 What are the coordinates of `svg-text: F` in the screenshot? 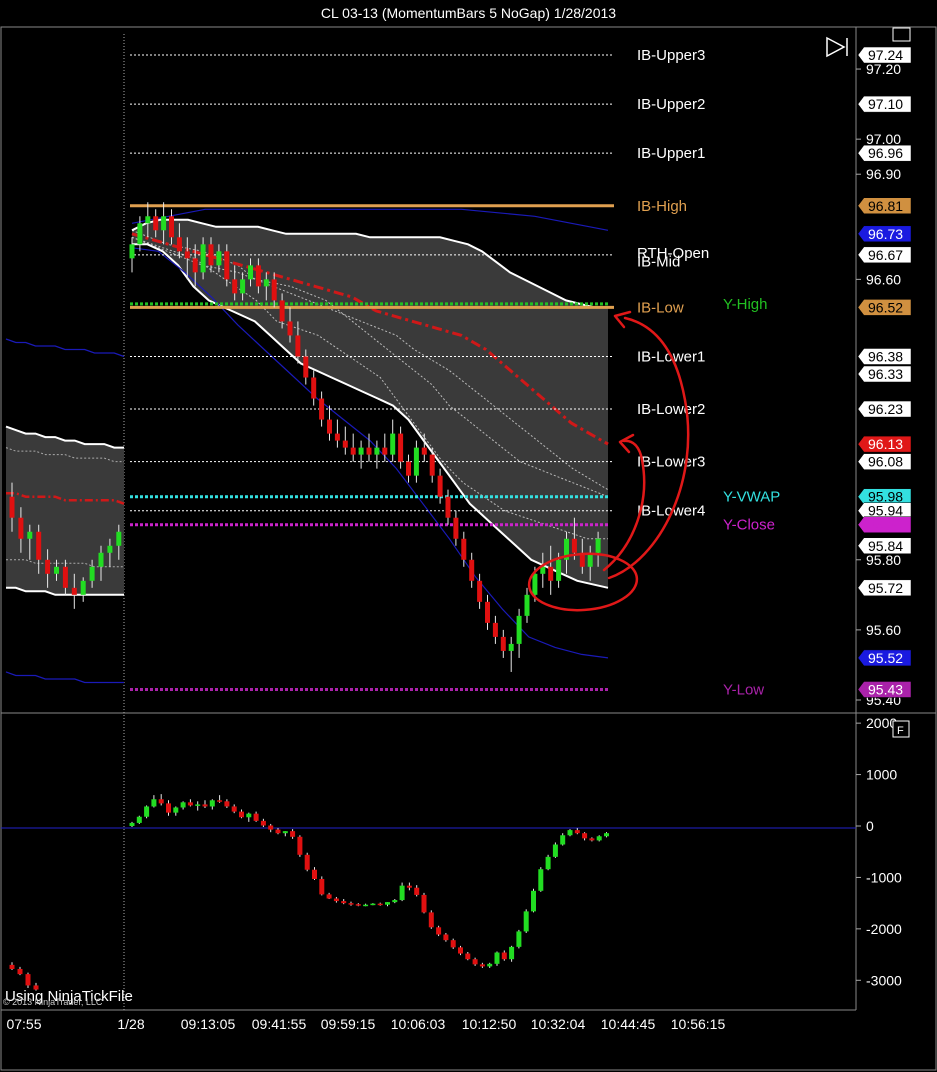 It's located at (900, 731).